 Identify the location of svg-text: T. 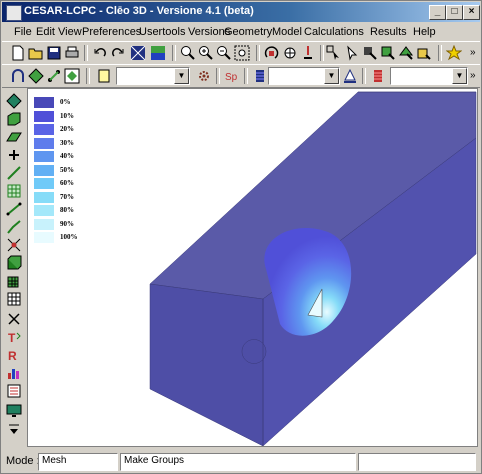
(12, 338).